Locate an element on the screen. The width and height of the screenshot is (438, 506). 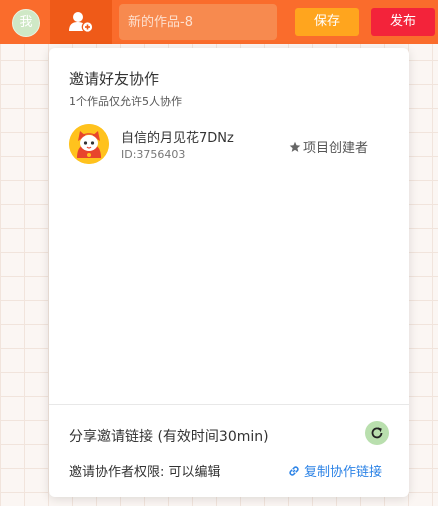
member-role-badge: 项目创建者 is located at coordinates (328, 146).